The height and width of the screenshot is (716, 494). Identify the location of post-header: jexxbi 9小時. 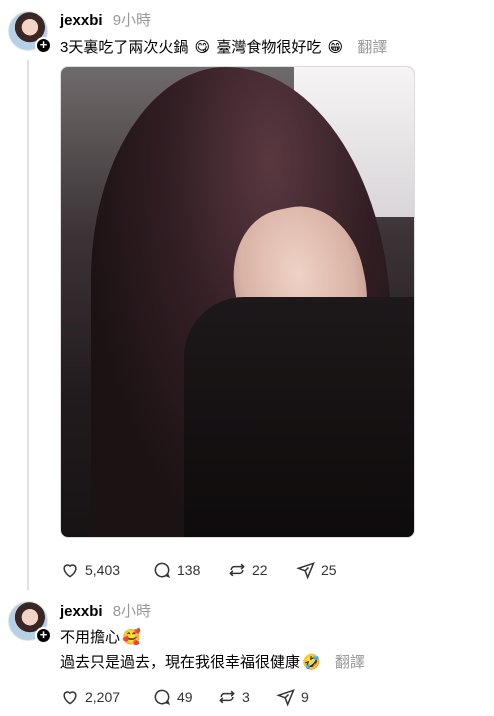
(105, 19).